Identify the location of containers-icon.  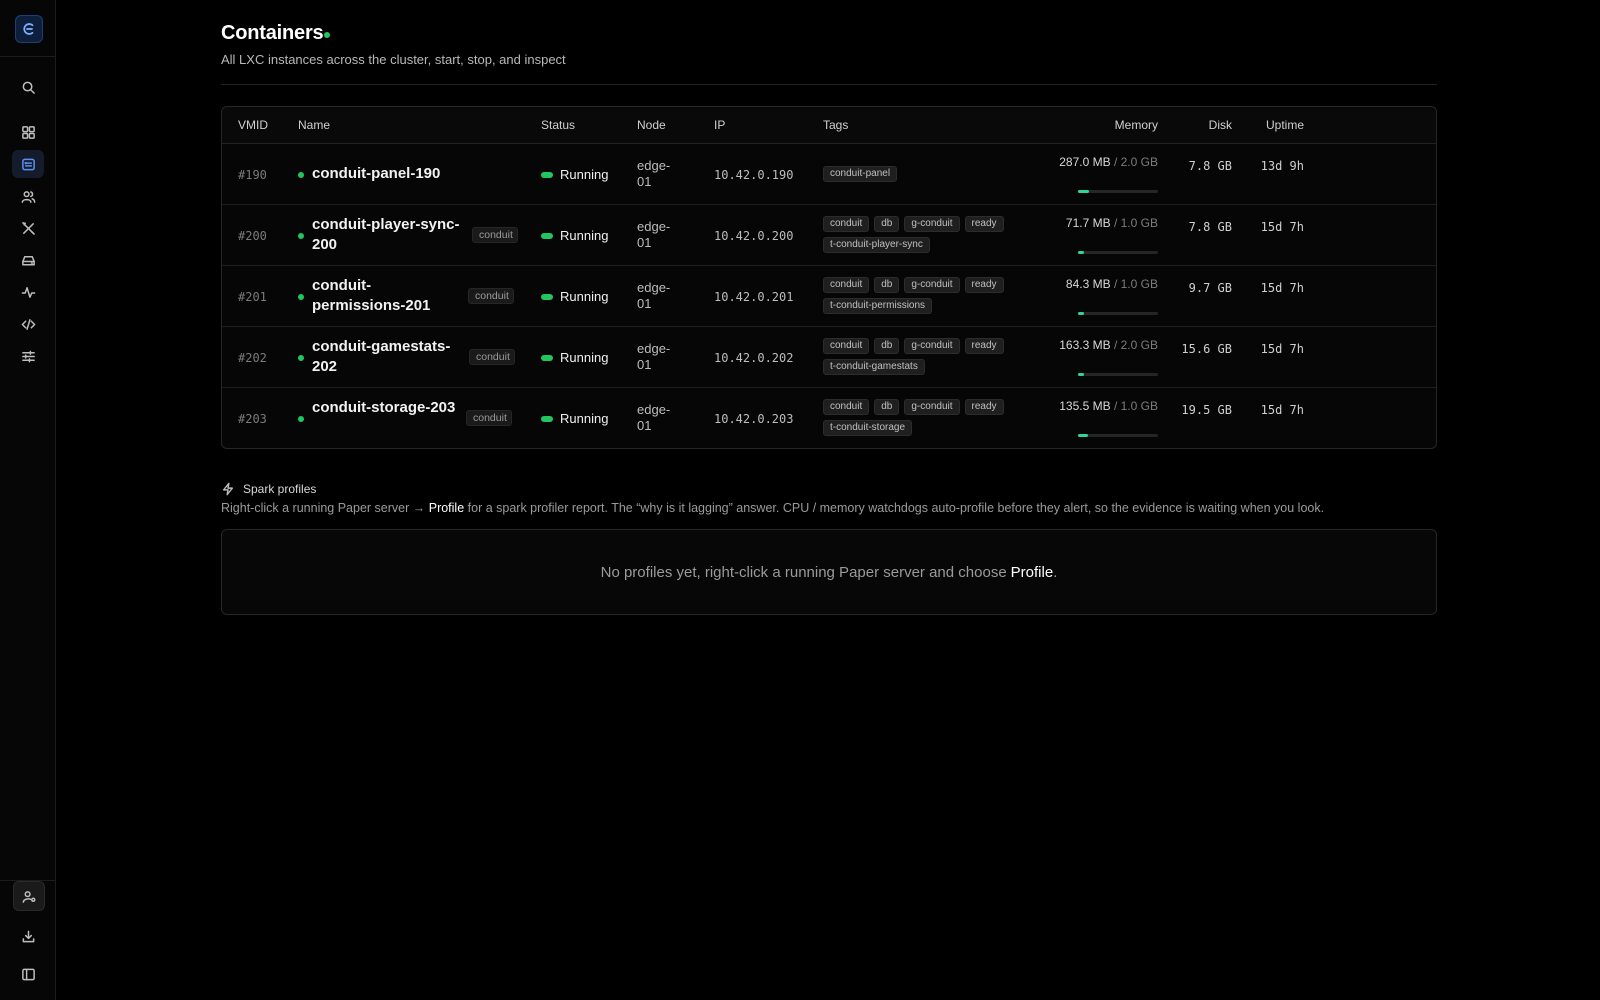
(28, 164).